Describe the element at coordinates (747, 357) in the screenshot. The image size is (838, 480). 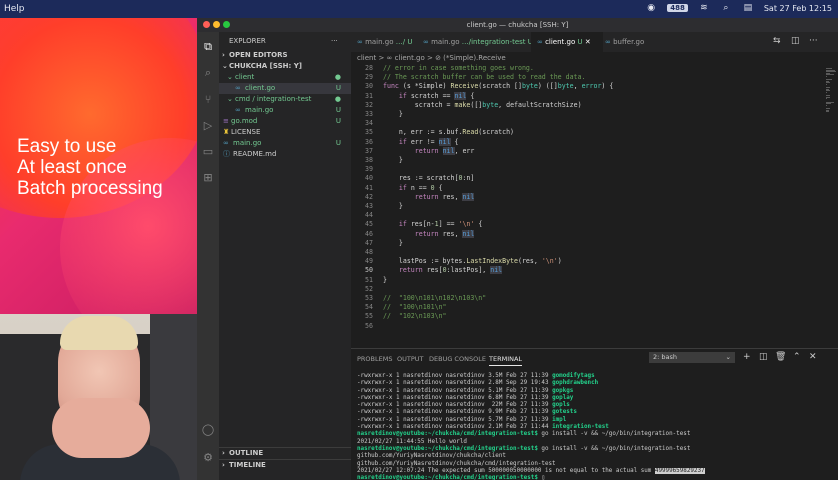
I see `add-terminal-icon: +` at that location.